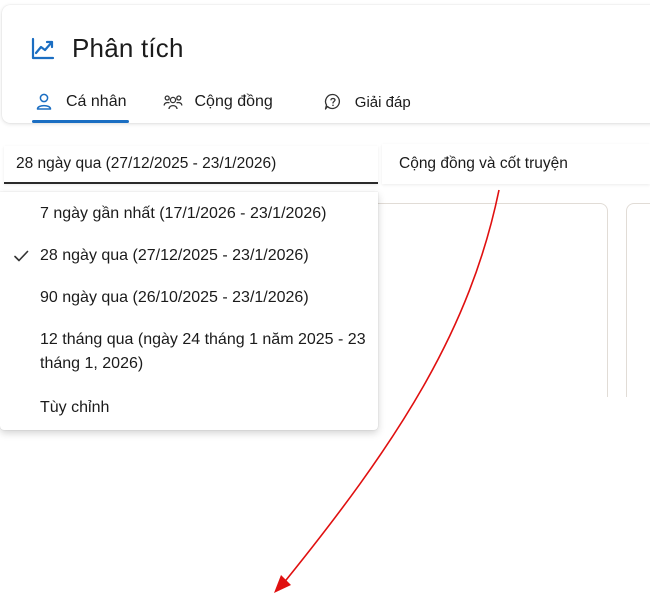  I want to click on menu-item-7-days: 7 ngày gần nhất (17/1/2026 - 23/1/2026), so click(189, 214).